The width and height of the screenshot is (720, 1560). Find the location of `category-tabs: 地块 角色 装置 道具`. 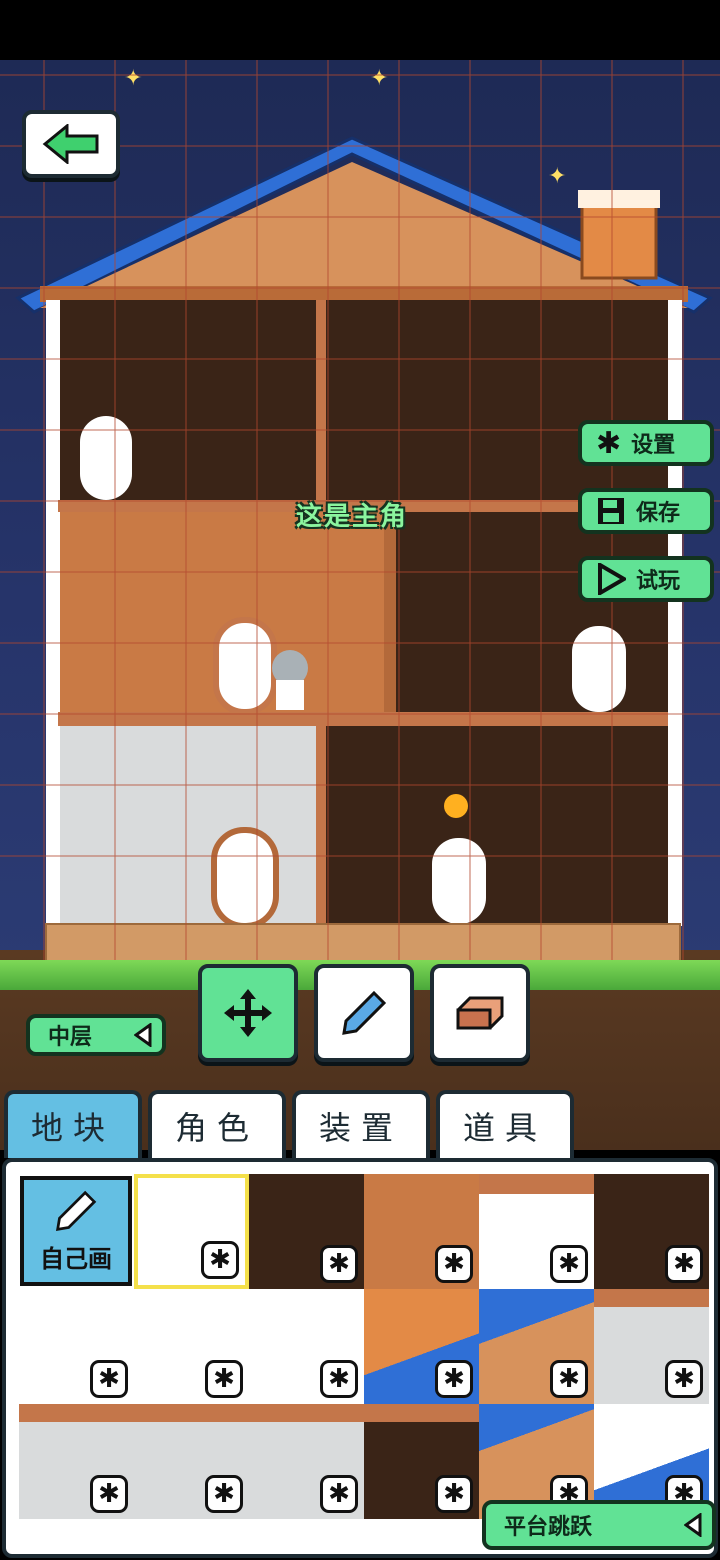

category-tabs: 地块 角色 装置 道具 is located at coordinates (360, 1125).